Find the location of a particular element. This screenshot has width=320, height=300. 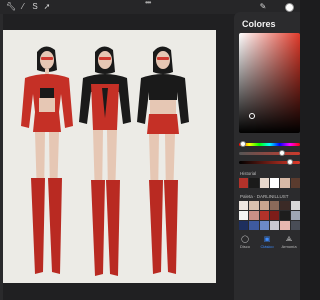

tab-label: Armonía is located at coordinates (289, 246).